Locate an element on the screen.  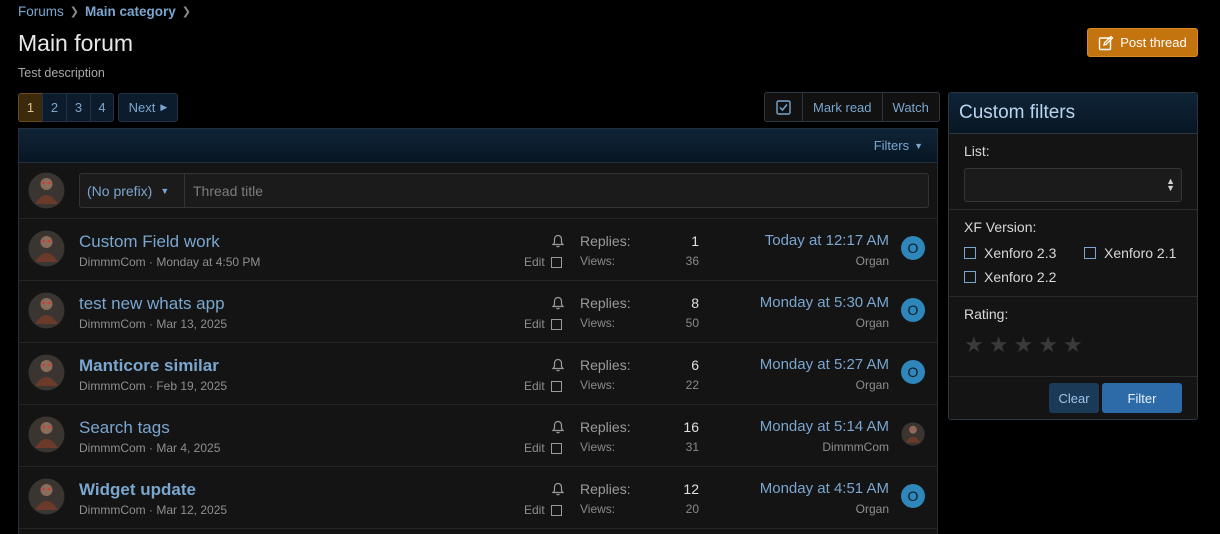
select-threads-button is located at coordinates (783, 107).